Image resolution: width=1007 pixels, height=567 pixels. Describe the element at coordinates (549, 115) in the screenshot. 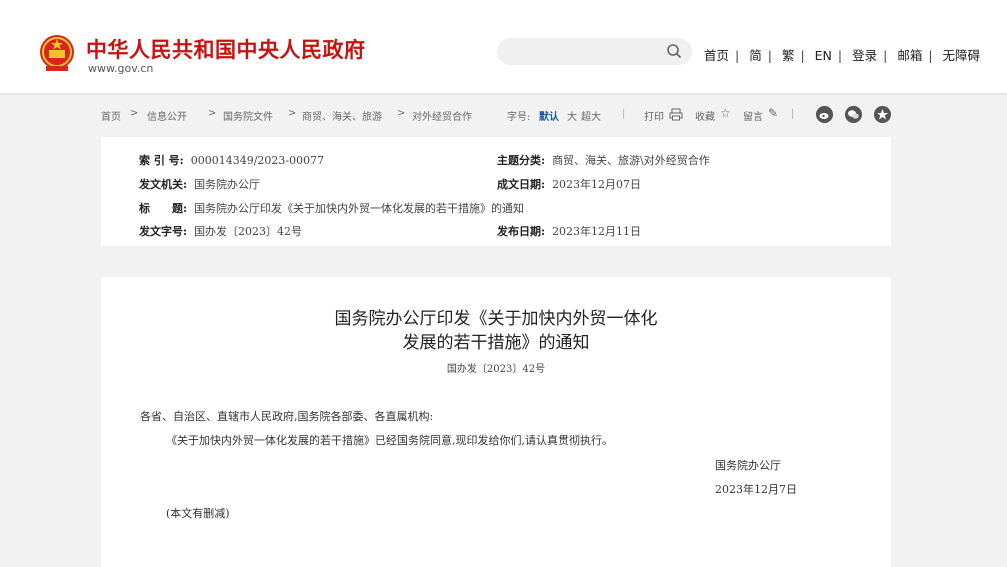

I see `font-default-option: 默认` at that location.